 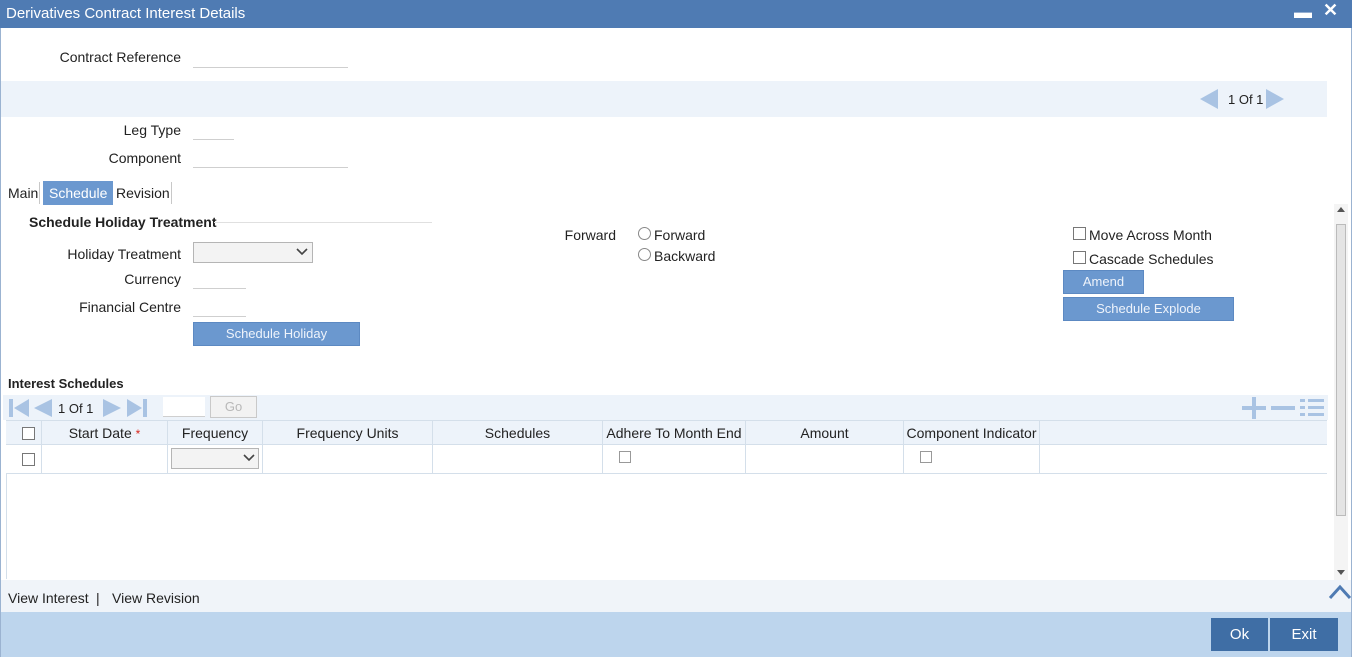 I want to click on view-revision-link: View Revision, so click(x=156, y=598).